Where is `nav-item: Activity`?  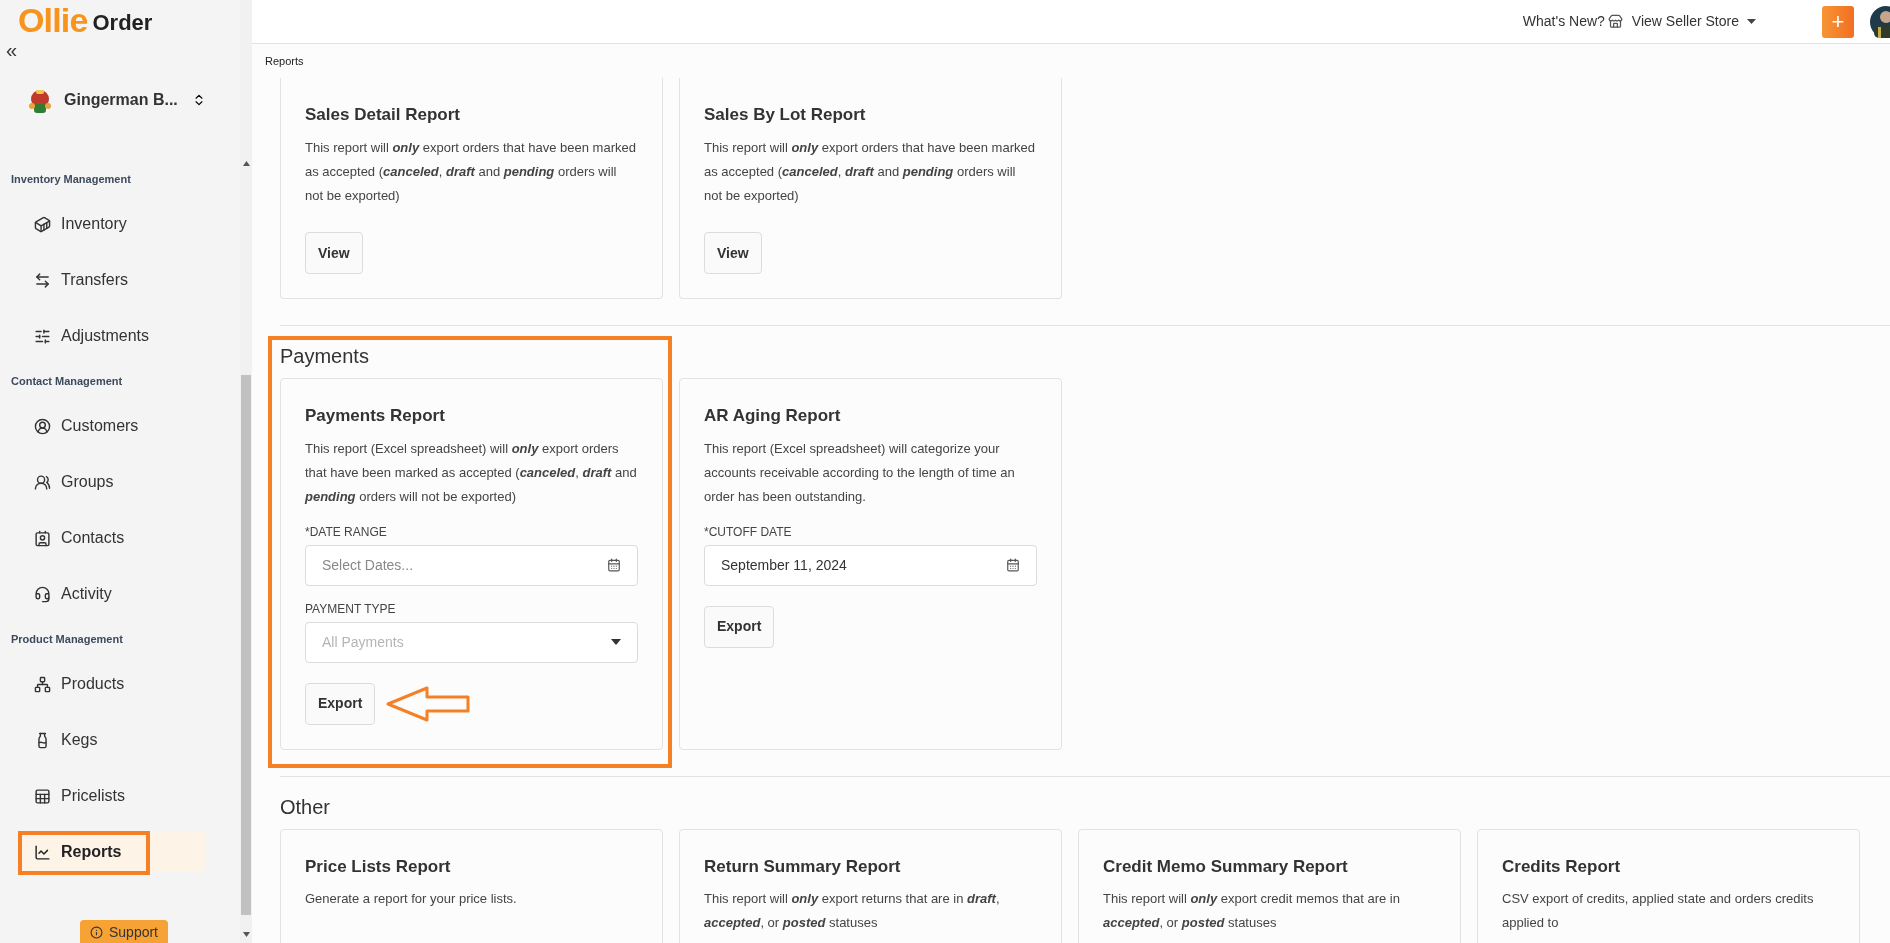 nav-item: Activity is located at coordinates (113, 594).